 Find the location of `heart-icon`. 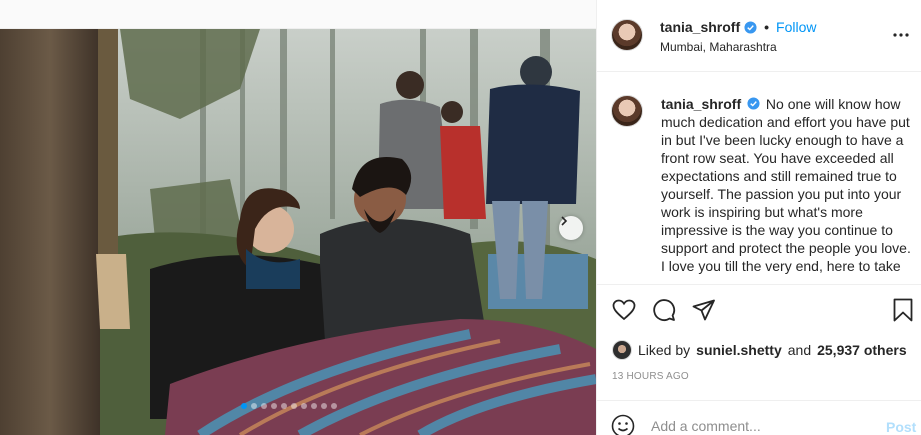

heart-icon is located at coordinates (624, 310).